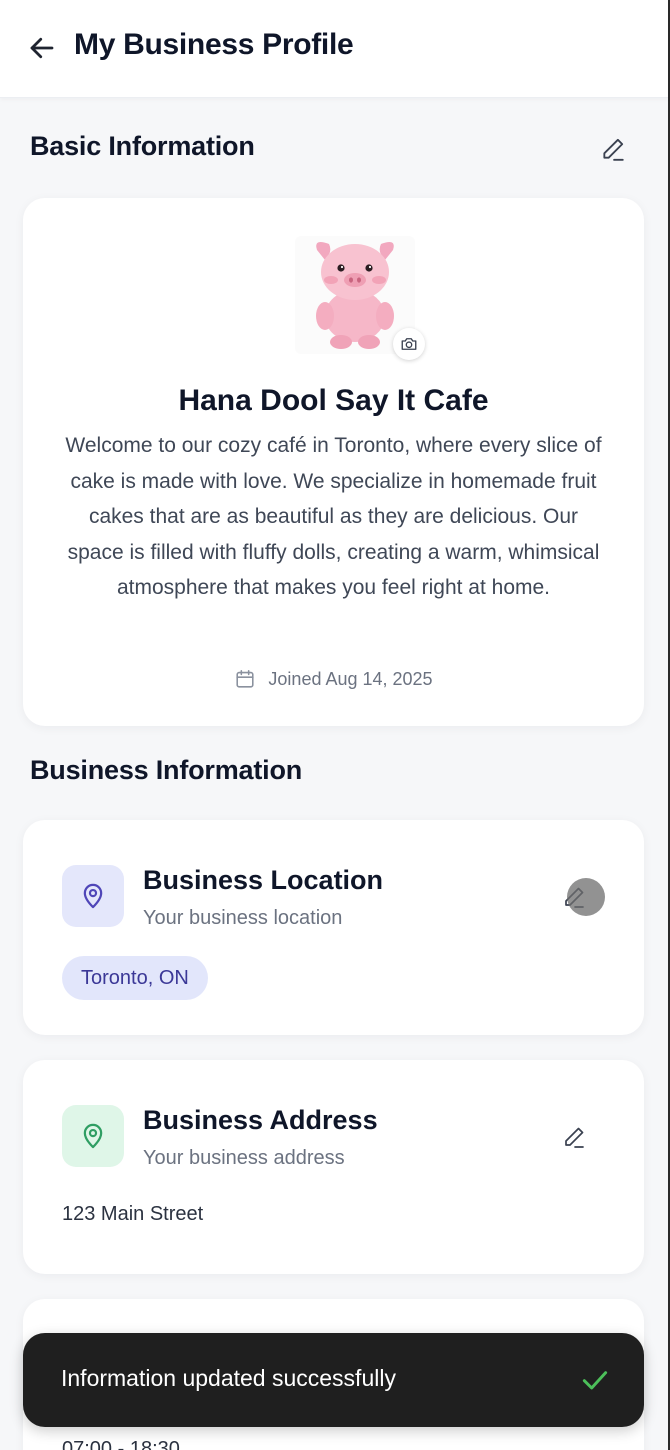  I want to click on avatar, so click(359, 298).